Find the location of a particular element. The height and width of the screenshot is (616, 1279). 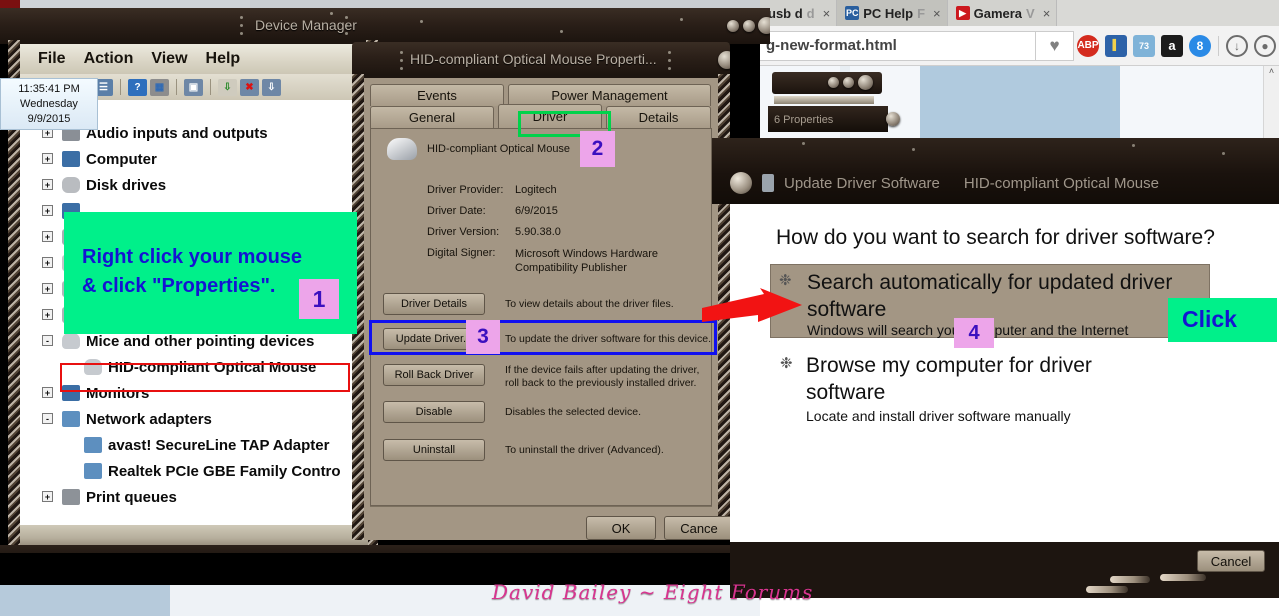

tab-general: General is located at coordinates (432, 117).